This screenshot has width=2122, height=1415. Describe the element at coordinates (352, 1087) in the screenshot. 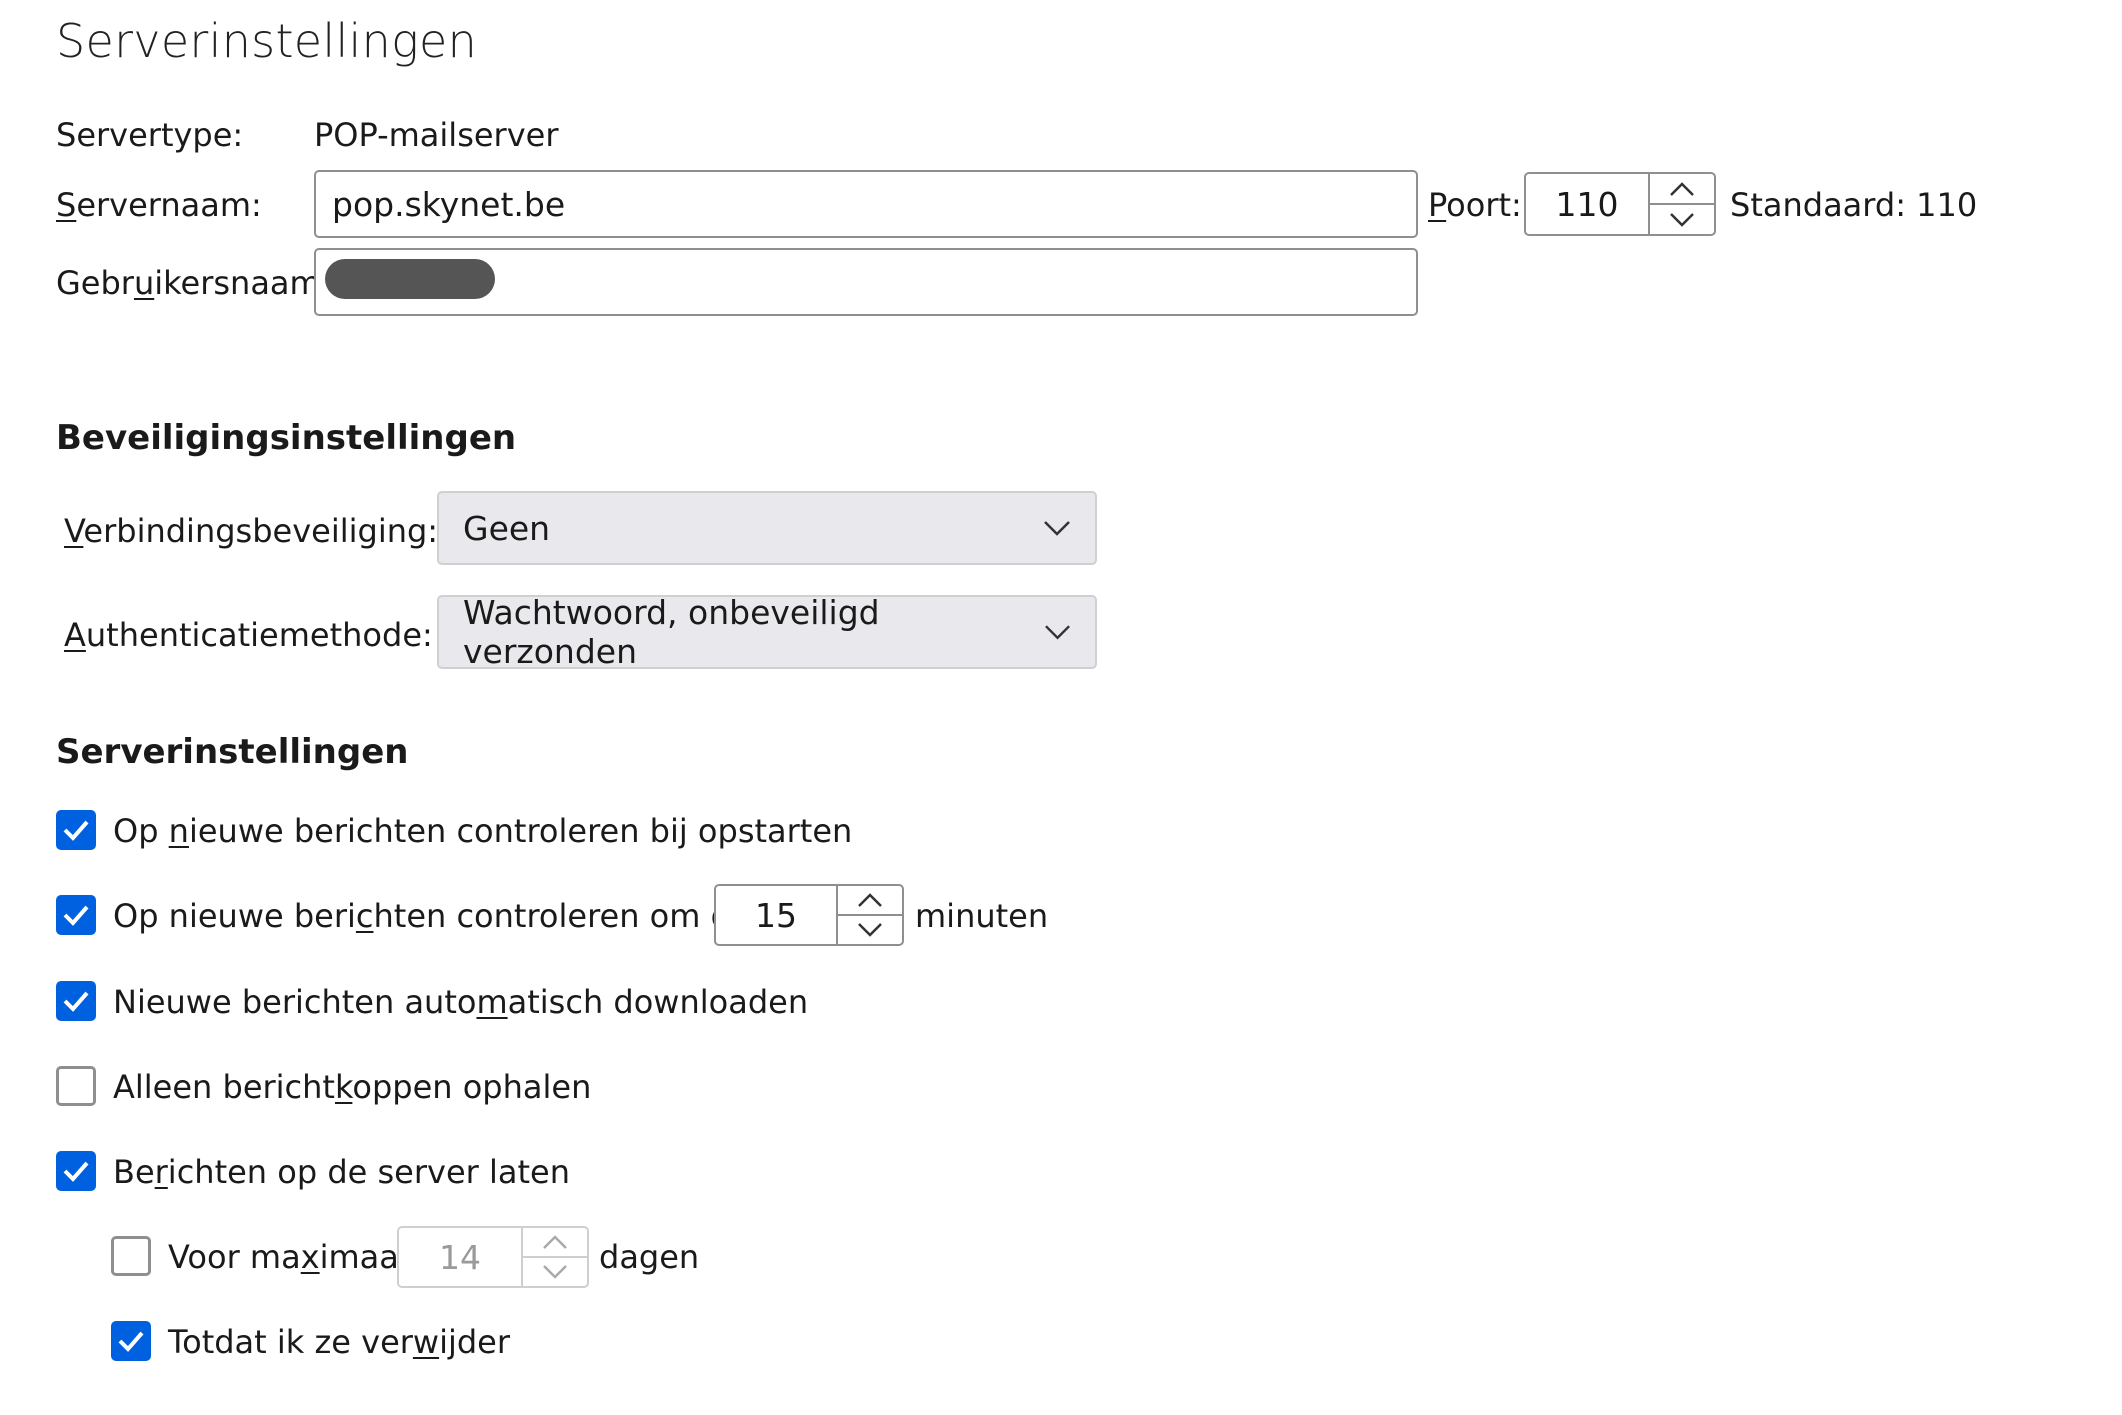

I see `headers-only-label: Alleen berichtkoppen ophalen` at that location.